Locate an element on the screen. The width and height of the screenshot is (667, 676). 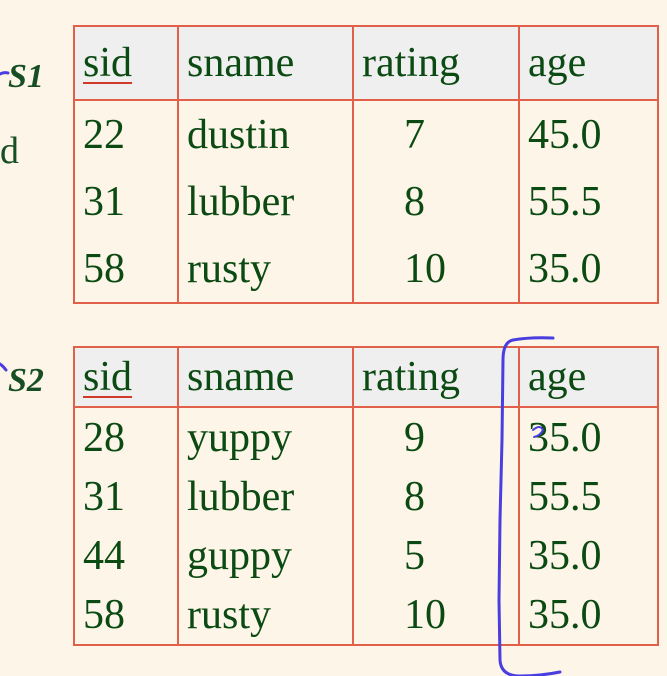
cell-sname: yuppy is located at coordinates (265, 437).